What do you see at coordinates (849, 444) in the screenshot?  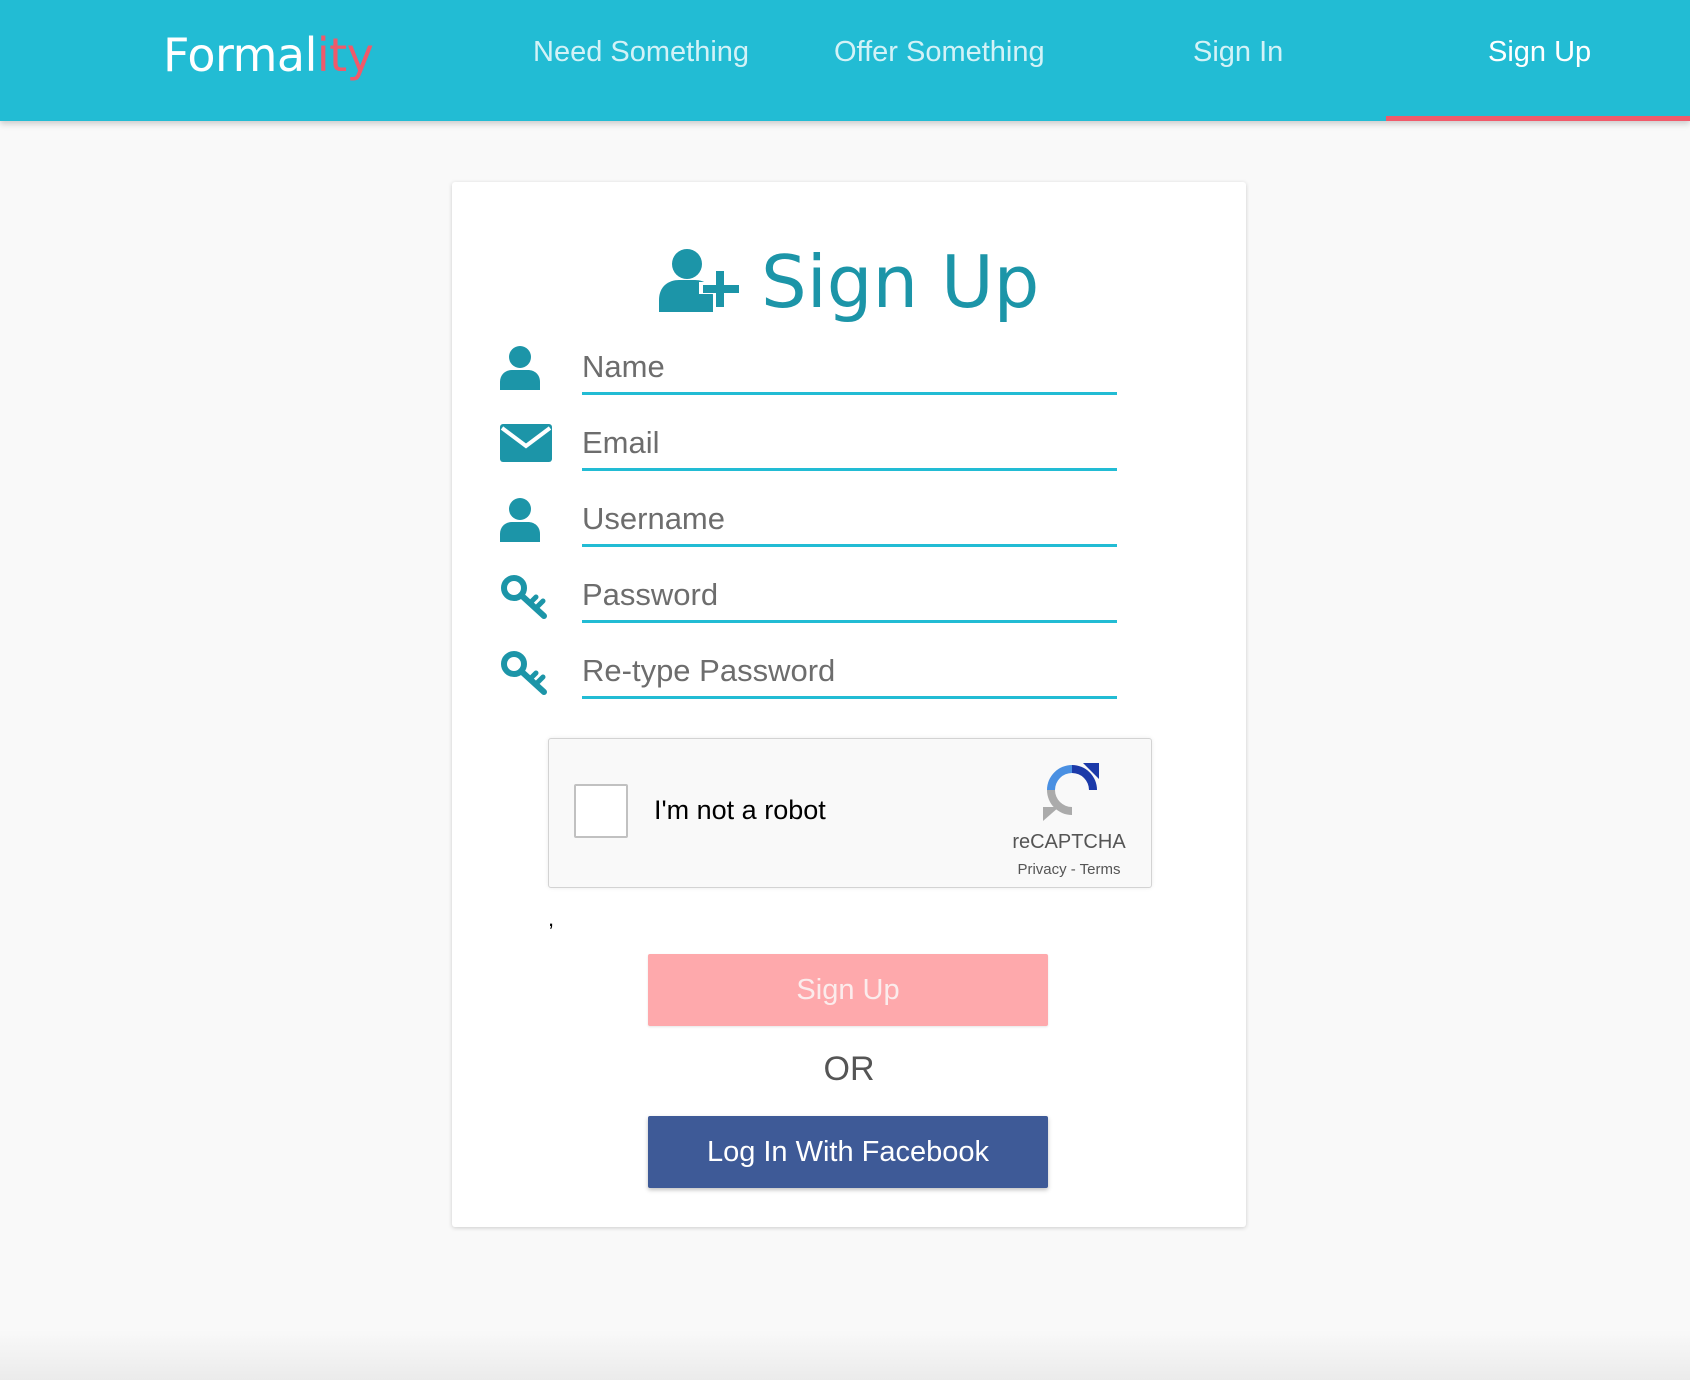 I see `email-input` at bounding box center [849, 444].